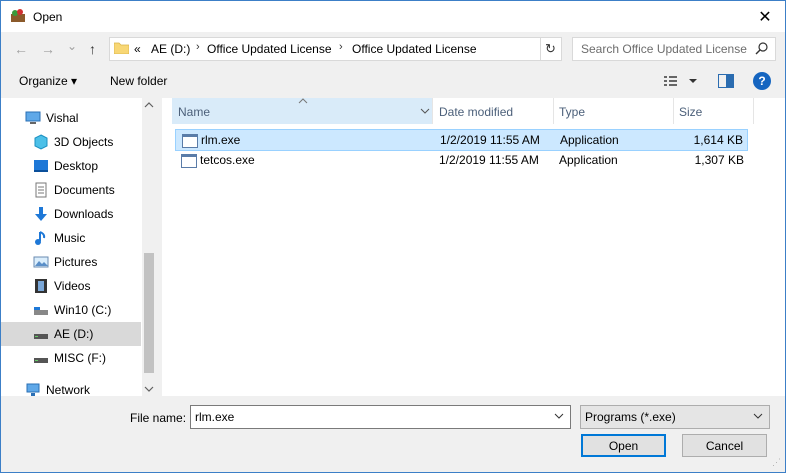 The width and height of the screenshot is (786, 473). What do you see at coordinates (227, 160) in the screenshot?
I see `file-name: tetcos.exe` at bounding box center [227, 160].